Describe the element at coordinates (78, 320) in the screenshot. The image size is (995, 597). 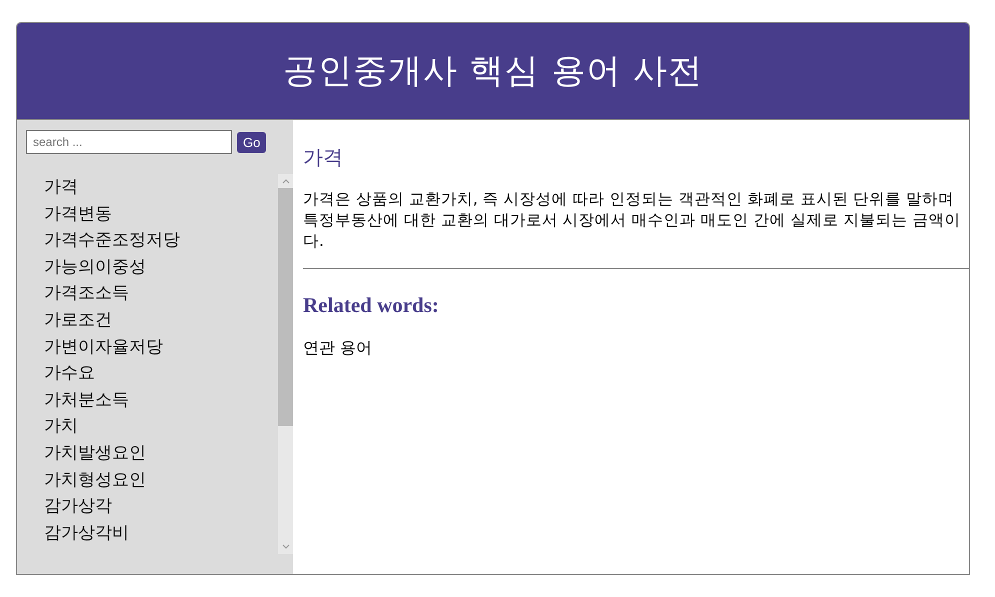
I see `term-link: 가로조건` at that location.